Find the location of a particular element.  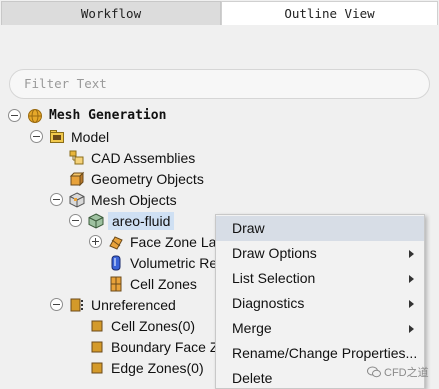

watermark: CFD之道 is located at coordinates (398, 372).